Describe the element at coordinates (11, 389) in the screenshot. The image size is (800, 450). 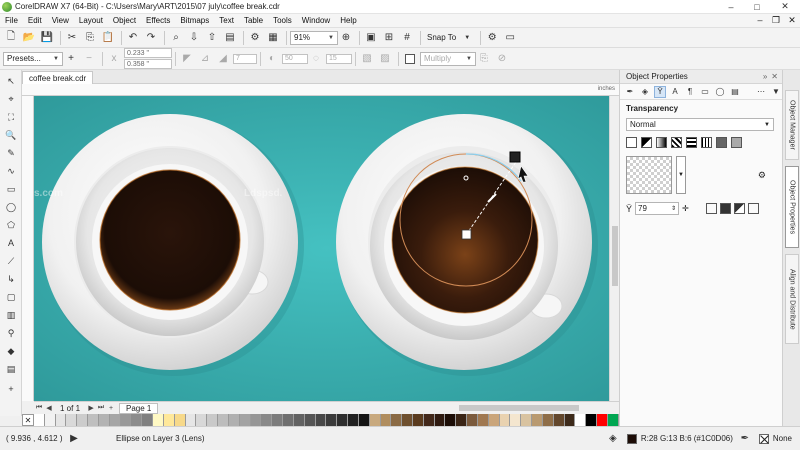
I see `add-tool-icon: +` at that location.